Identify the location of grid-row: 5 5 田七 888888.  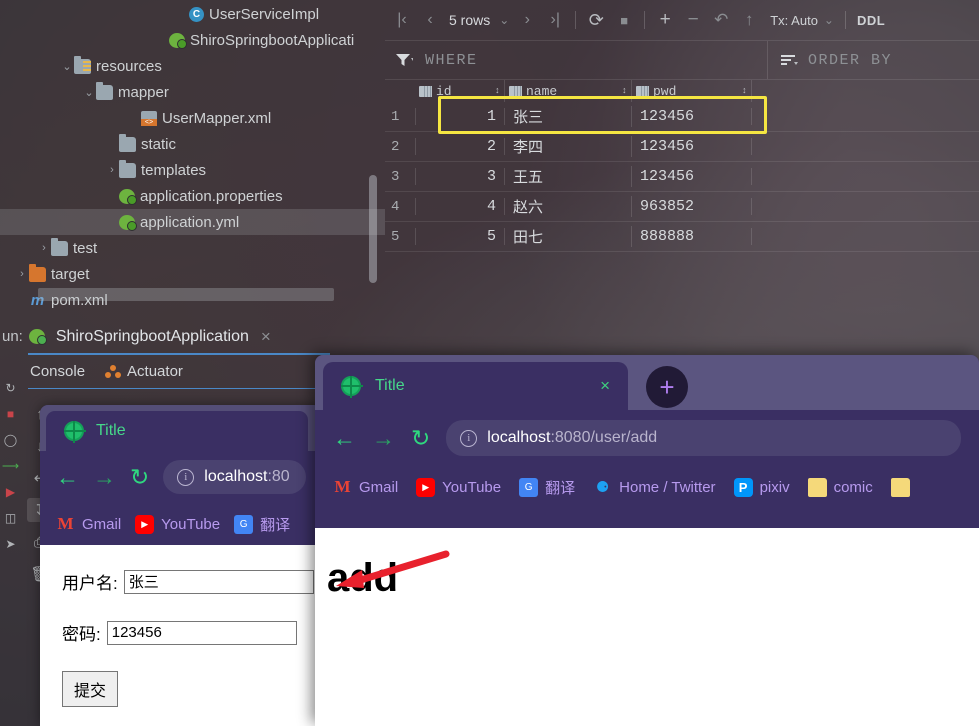
(682, 237).